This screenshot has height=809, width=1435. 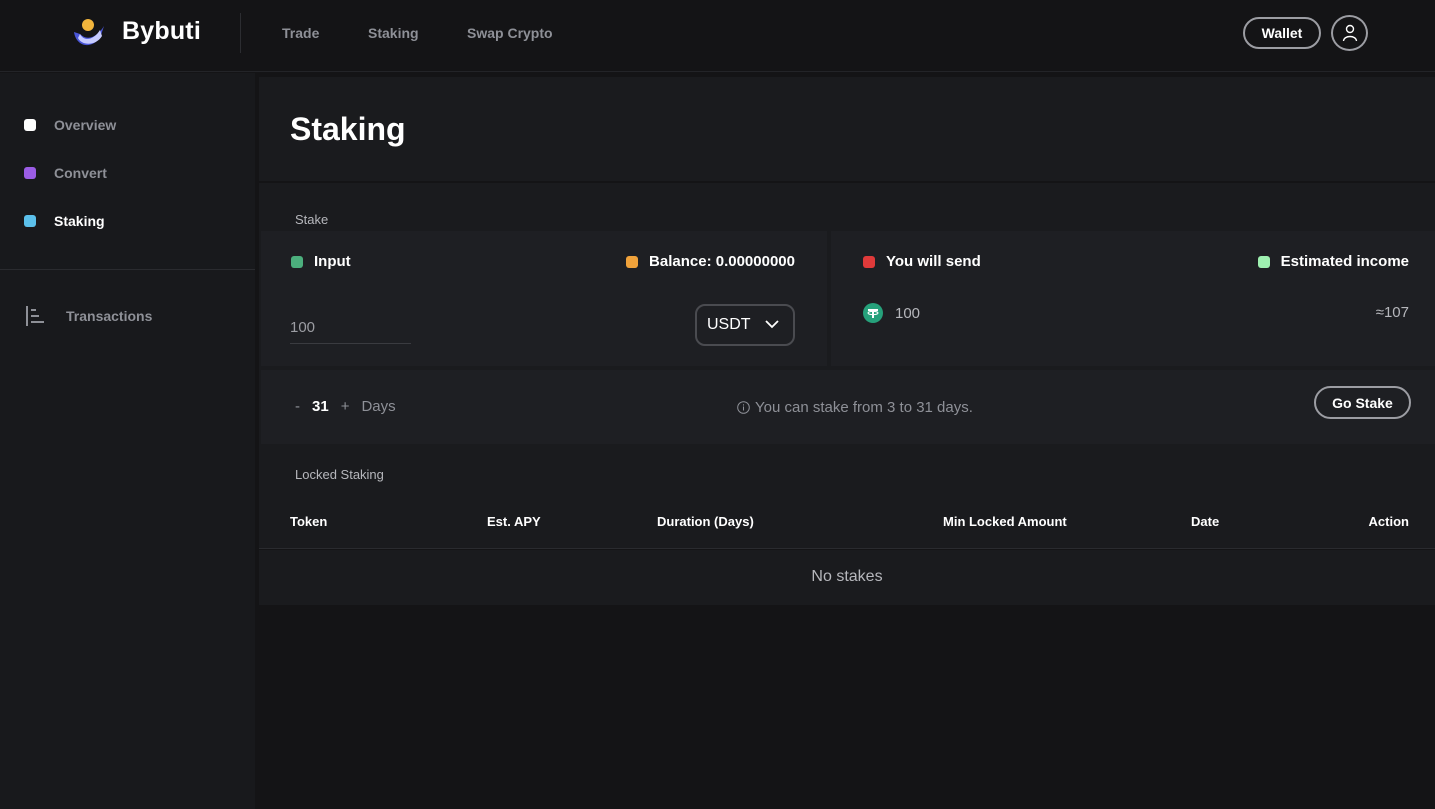 I want to click on brand-name: Bybuti, so click(x=161, y=31).